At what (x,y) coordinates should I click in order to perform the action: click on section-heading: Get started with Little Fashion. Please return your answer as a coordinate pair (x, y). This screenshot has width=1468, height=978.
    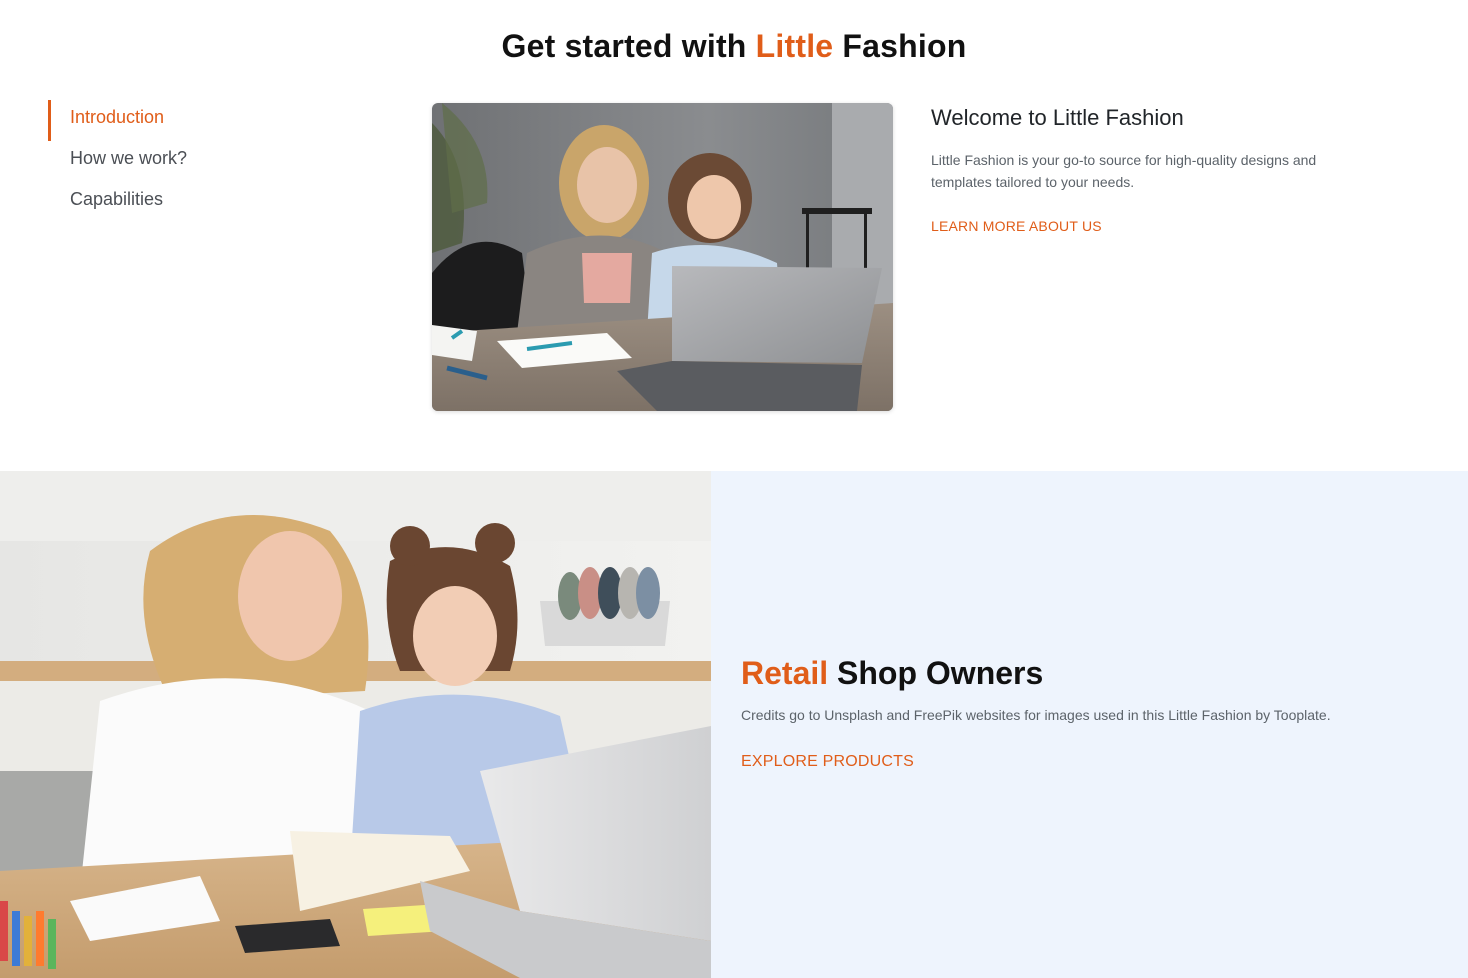
    Looking at the image, I should click on (734, 46).